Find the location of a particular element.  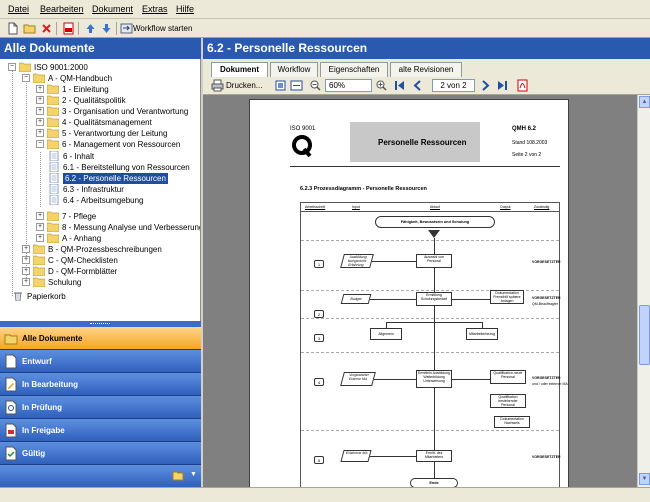

scroll-down-icon: ▼ is located at coordinates (644, 479).